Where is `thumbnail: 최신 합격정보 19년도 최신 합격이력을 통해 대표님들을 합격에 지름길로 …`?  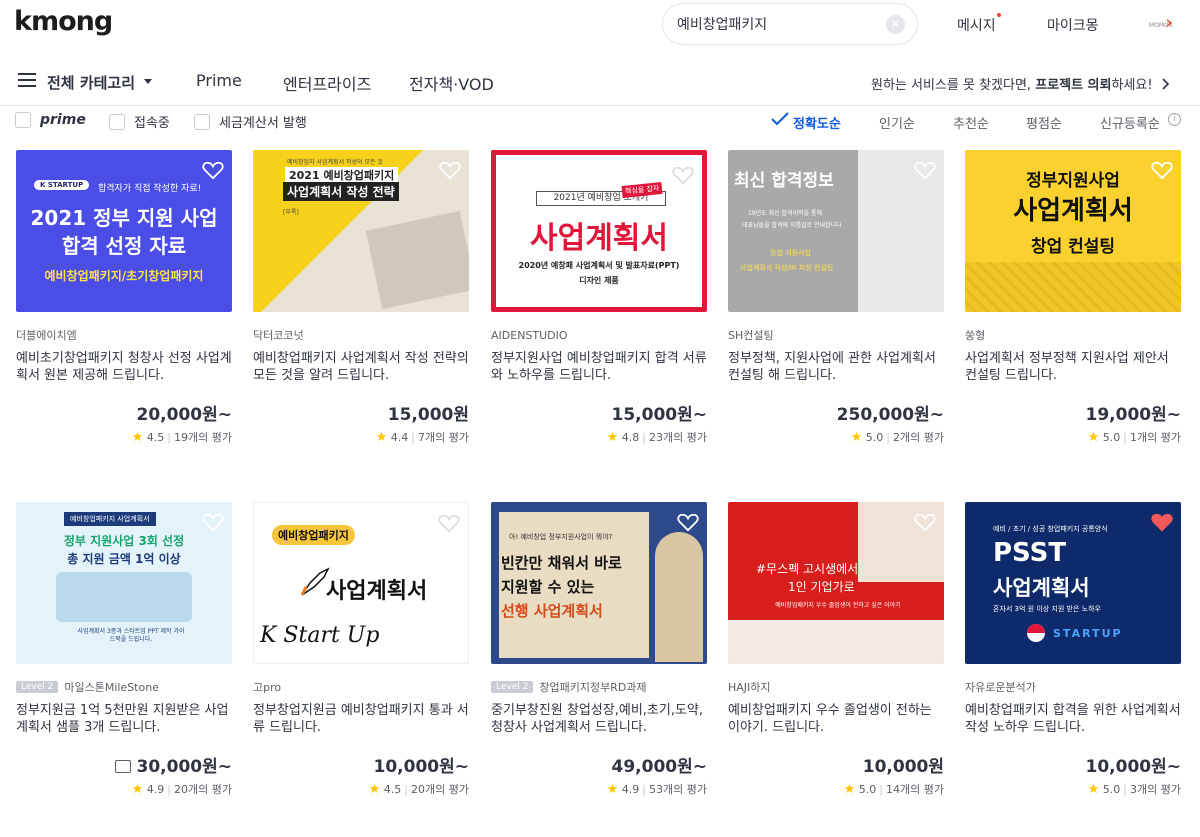
thumbnail: 최신 합격정보 19년도 최신 합격이력을 통해 대표님들을 합격에 지름길로 … is located at coordinates (836, 231).